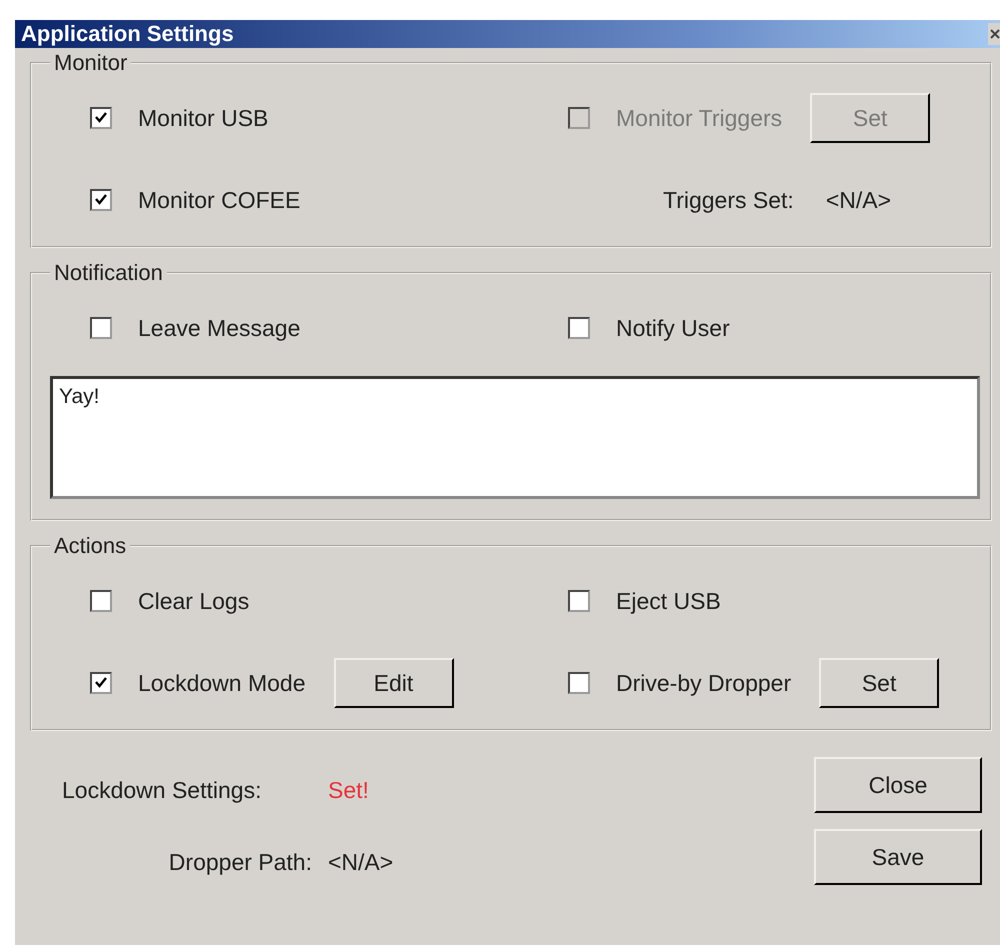  I want to click on field-label: Triggers Set:, so click(728, 200).